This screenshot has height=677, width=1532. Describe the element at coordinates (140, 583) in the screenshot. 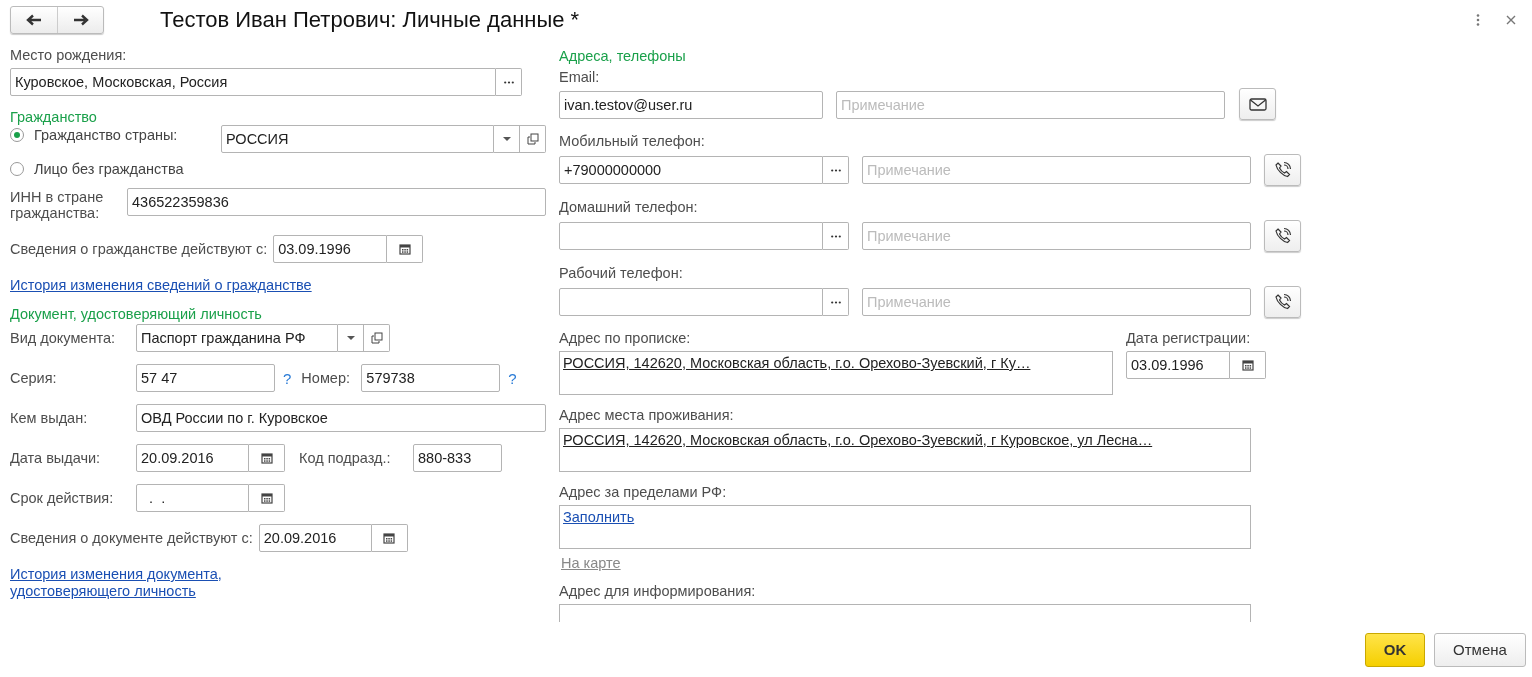

I see `history-link: История изменения документа, удостоверяющего личность` at that location.